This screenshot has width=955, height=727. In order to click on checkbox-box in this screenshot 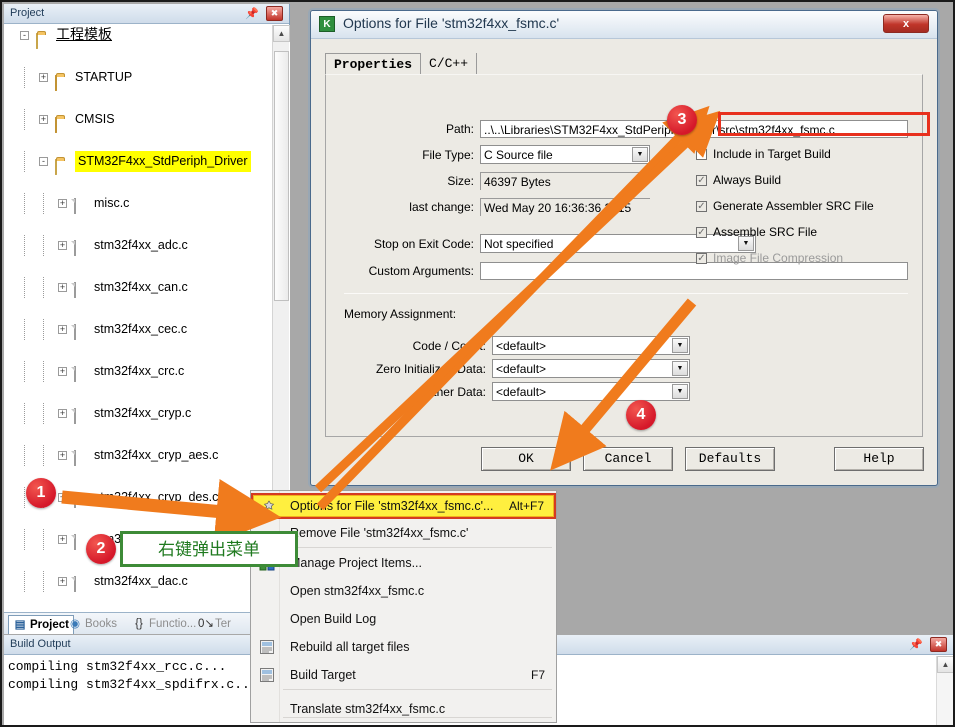, I will do `click(701, 154)`.